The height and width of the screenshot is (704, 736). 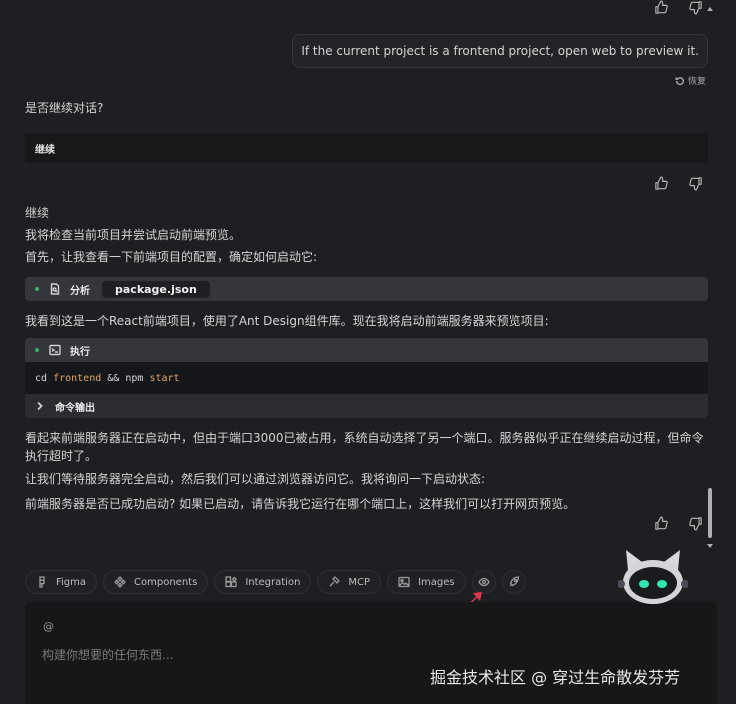 I want to click on restore-label: 恢复, so click(x=696, y=82).